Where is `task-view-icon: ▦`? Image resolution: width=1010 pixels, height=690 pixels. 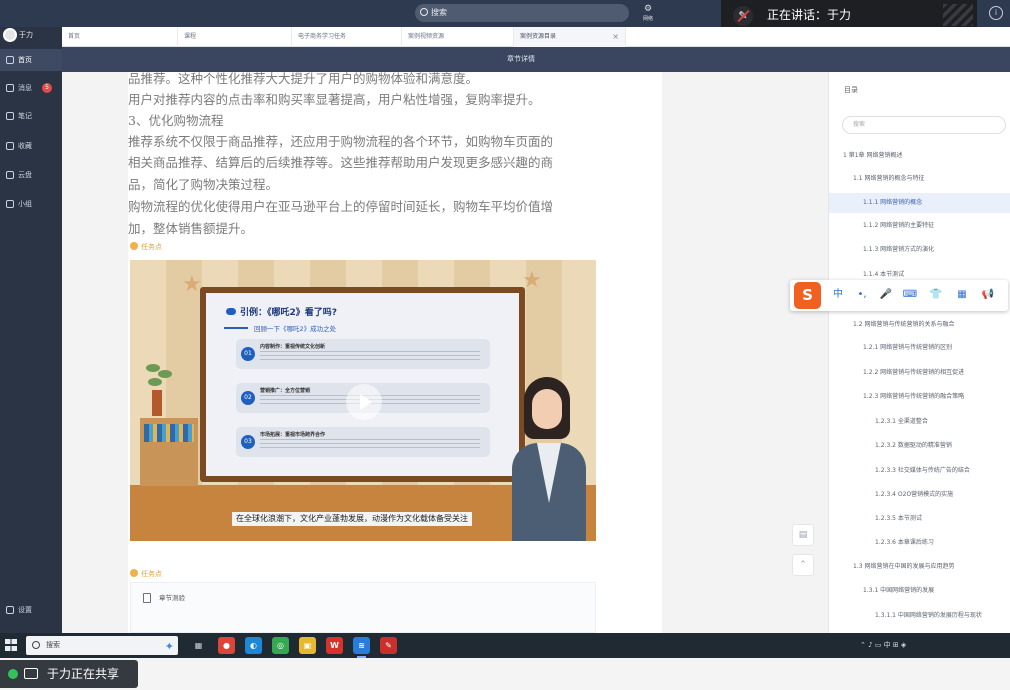 task-view-icon: ▦ is located at coordinates (198, 645).